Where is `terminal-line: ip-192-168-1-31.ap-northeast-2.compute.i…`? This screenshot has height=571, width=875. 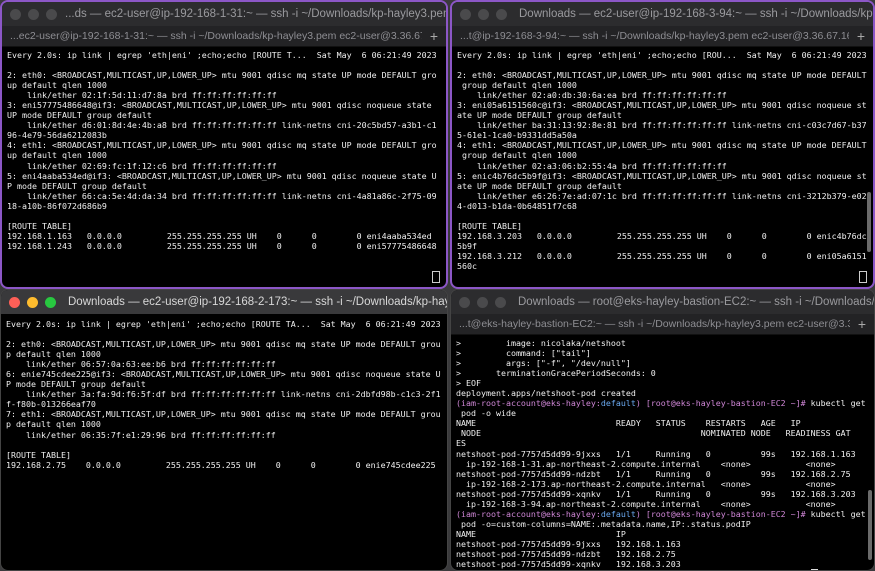
terminal-line: ip-192-168-1-31.ap-northeast-2.compute.i… is located at coordinates (646, 463).